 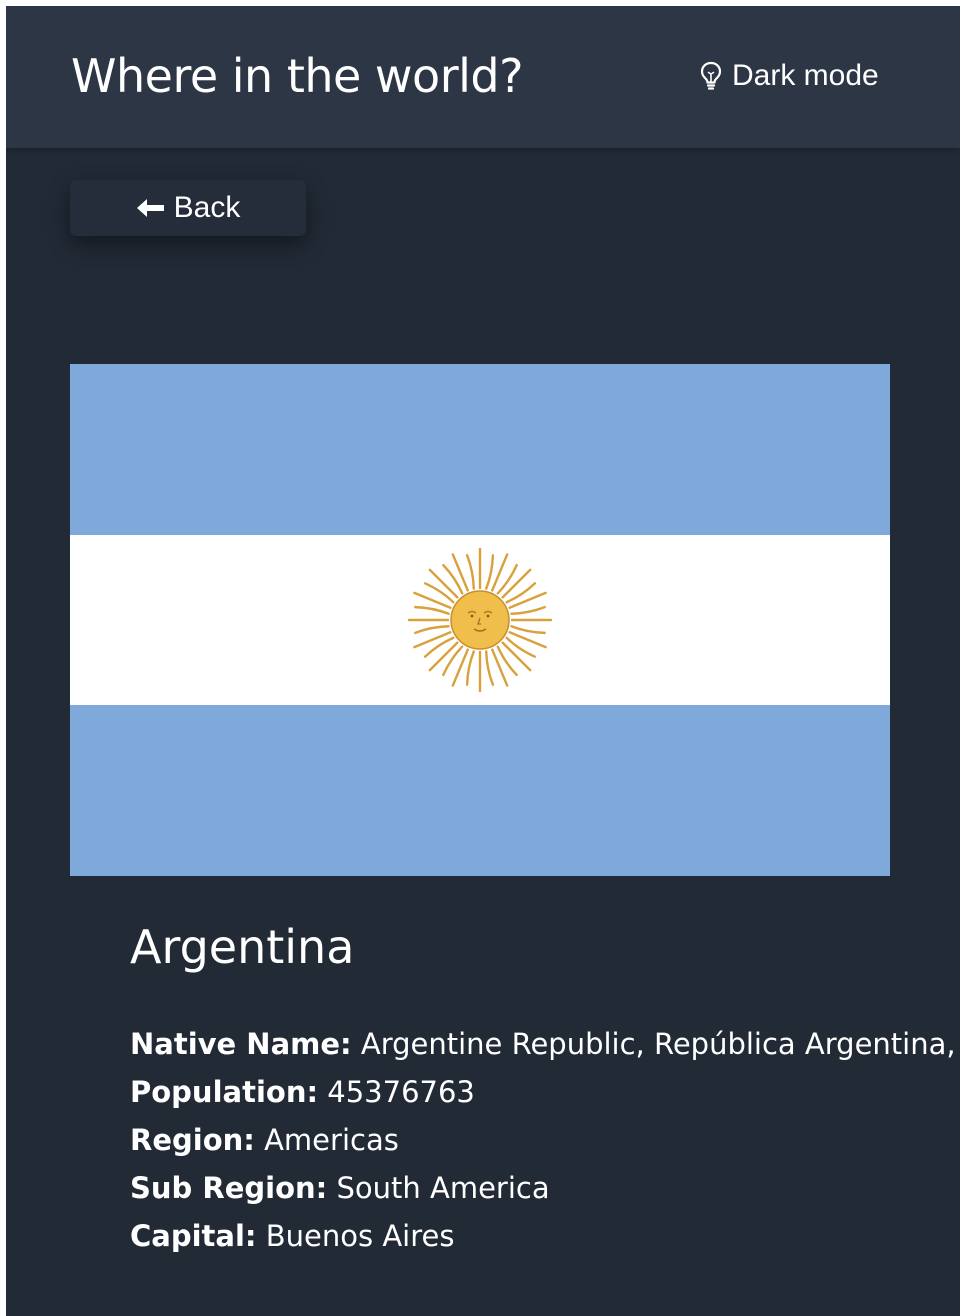 I want to click on sub-region-label: Sub Region:, so click(x=229, y=1188).